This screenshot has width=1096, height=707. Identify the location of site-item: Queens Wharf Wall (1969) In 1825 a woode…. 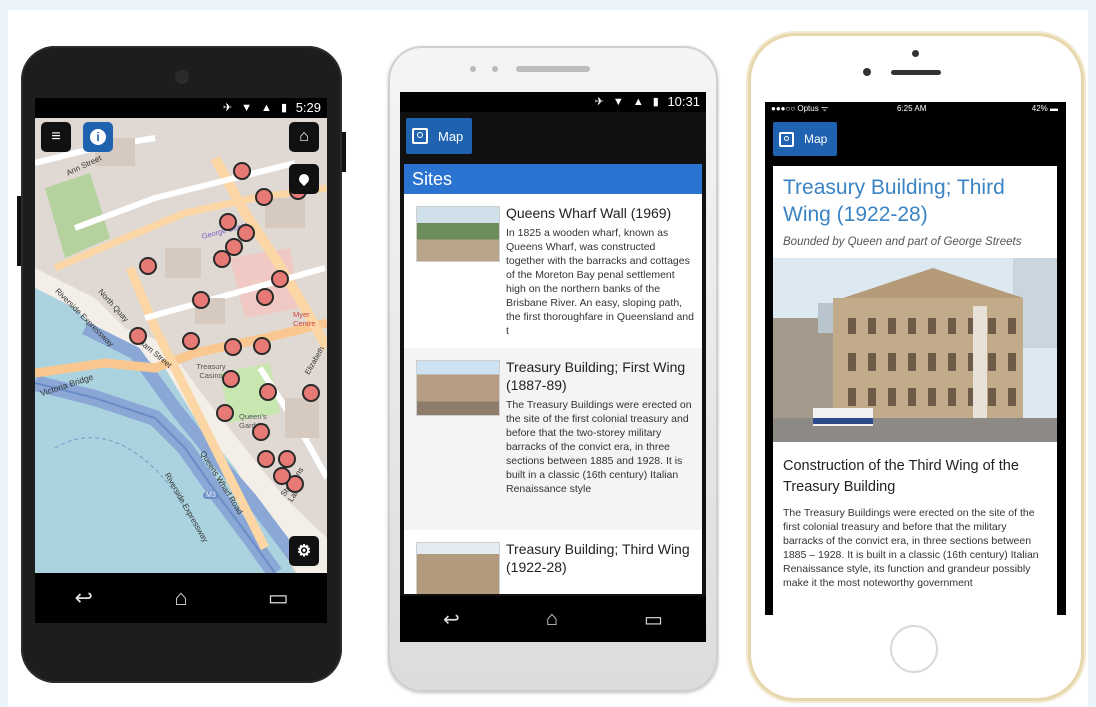
(553, 271).